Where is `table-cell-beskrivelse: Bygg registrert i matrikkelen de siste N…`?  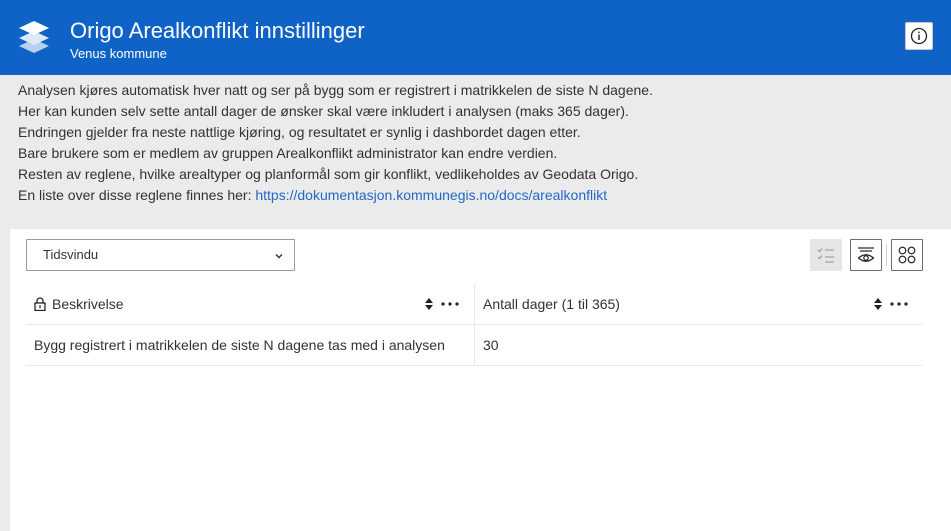
table-cell-beskrivelse: Bygg registrert i matrikkelen de siste N… is located at coordinates (239, 345).